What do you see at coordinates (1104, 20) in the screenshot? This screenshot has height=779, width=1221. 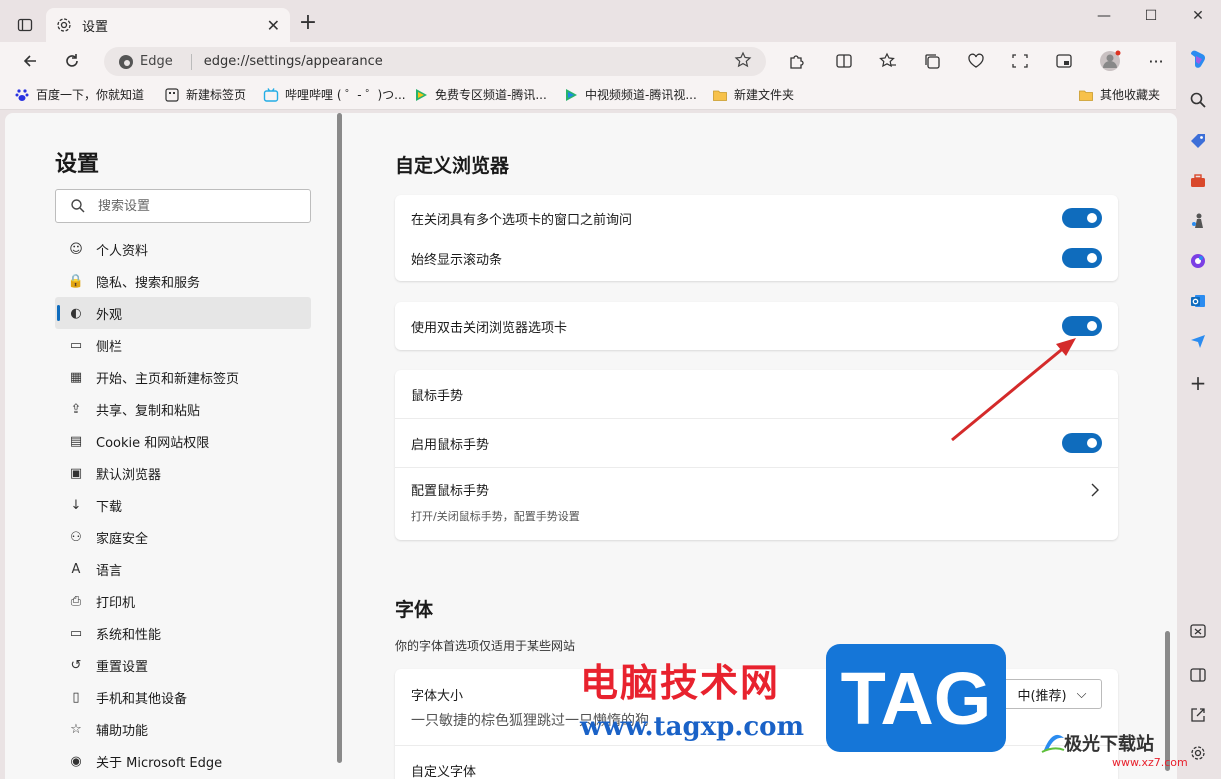 I see `minimize-button: —` at bounding box center [1104, 20].